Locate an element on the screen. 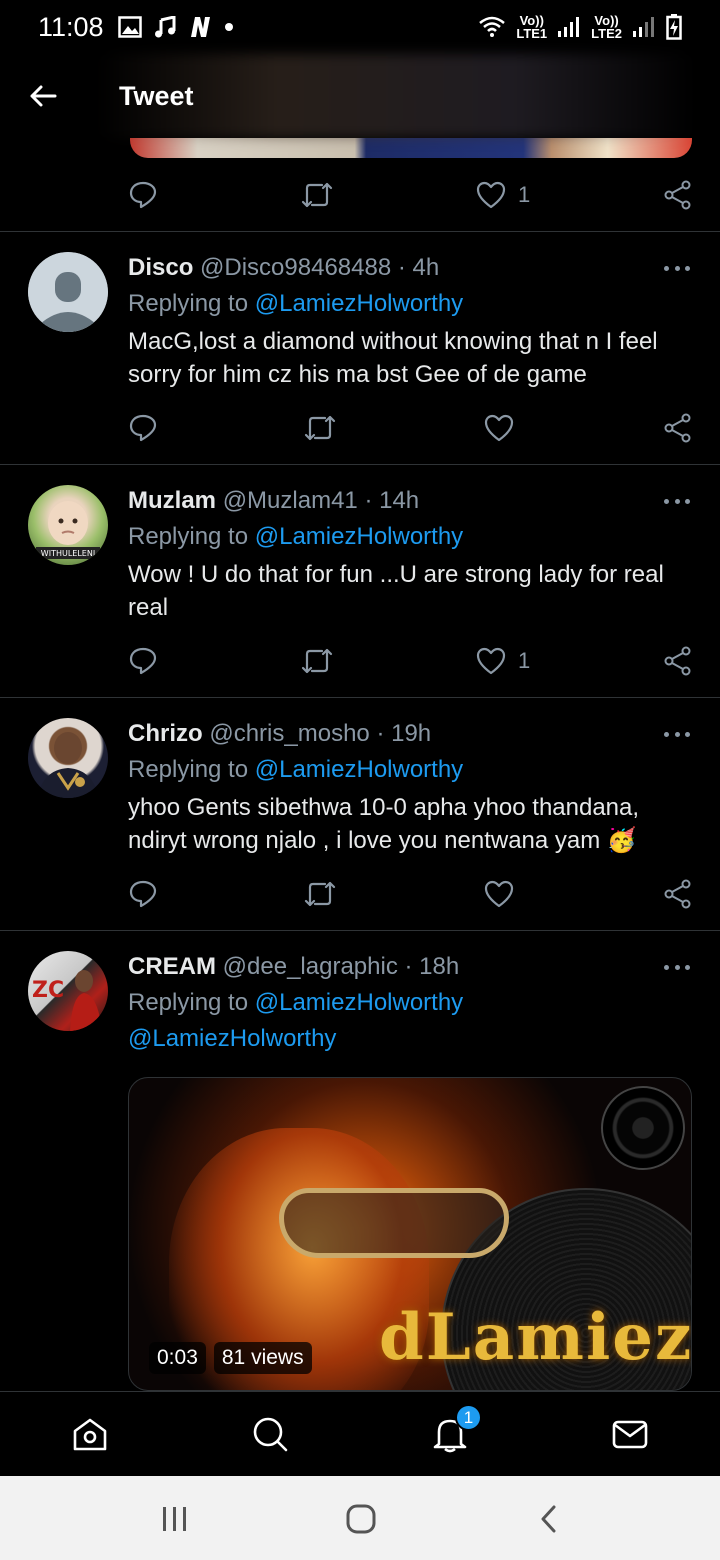  video-duration: 0:03 is located at coordinates (177, 1358).